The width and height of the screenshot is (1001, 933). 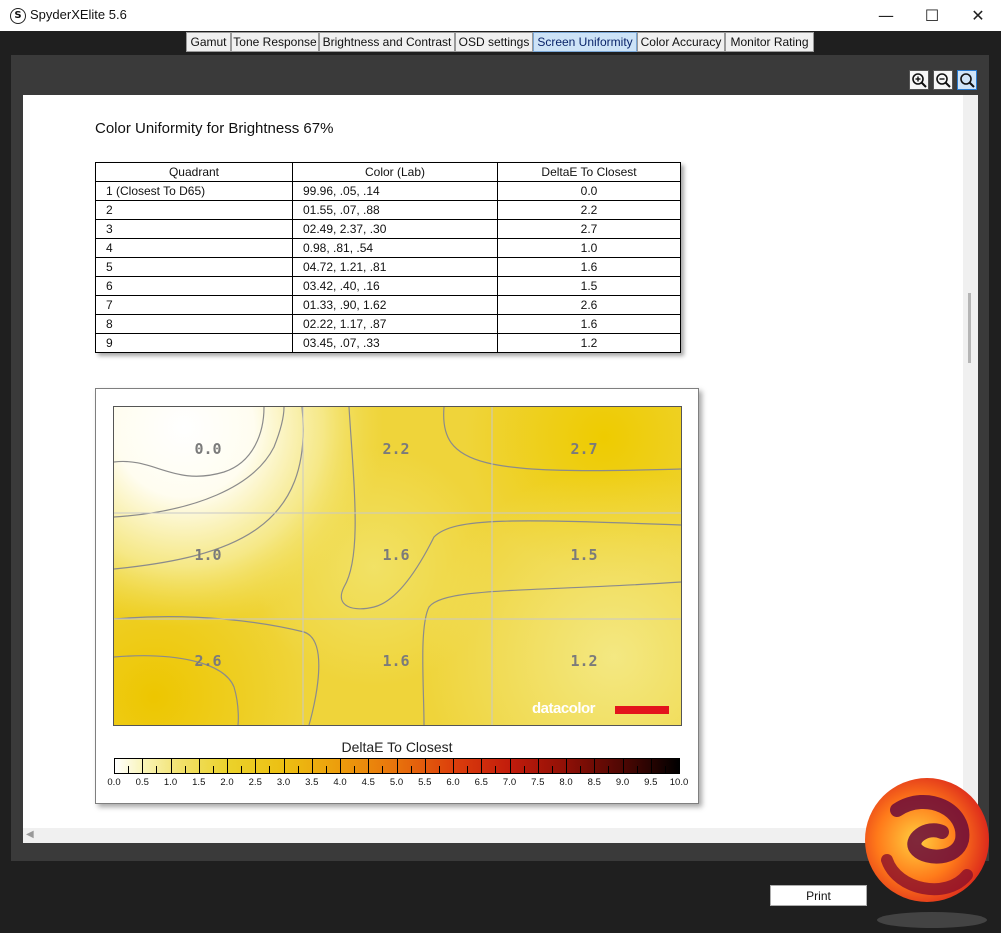 I want to click on vertical-scrollbar, so click(x=970, y=461).